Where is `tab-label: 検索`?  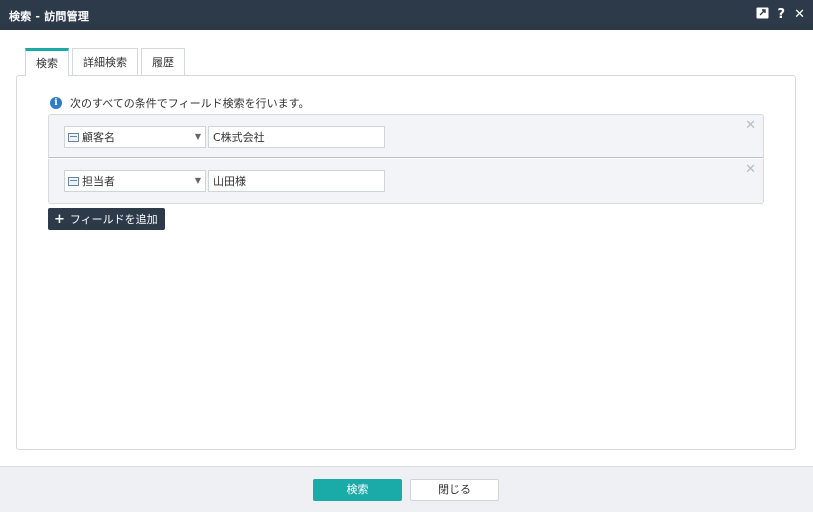 tab-label: 検索 is located at coordinates (47, 63).